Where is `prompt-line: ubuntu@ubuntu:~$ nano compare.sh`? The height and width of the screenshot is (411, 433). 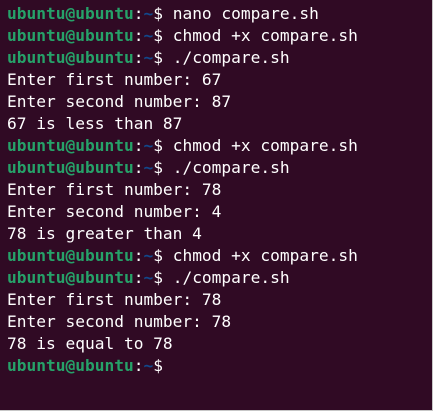 prompt-line: ubuntu@ubuntu:~$ nano compare.sh is located at coordinates (219, 14).